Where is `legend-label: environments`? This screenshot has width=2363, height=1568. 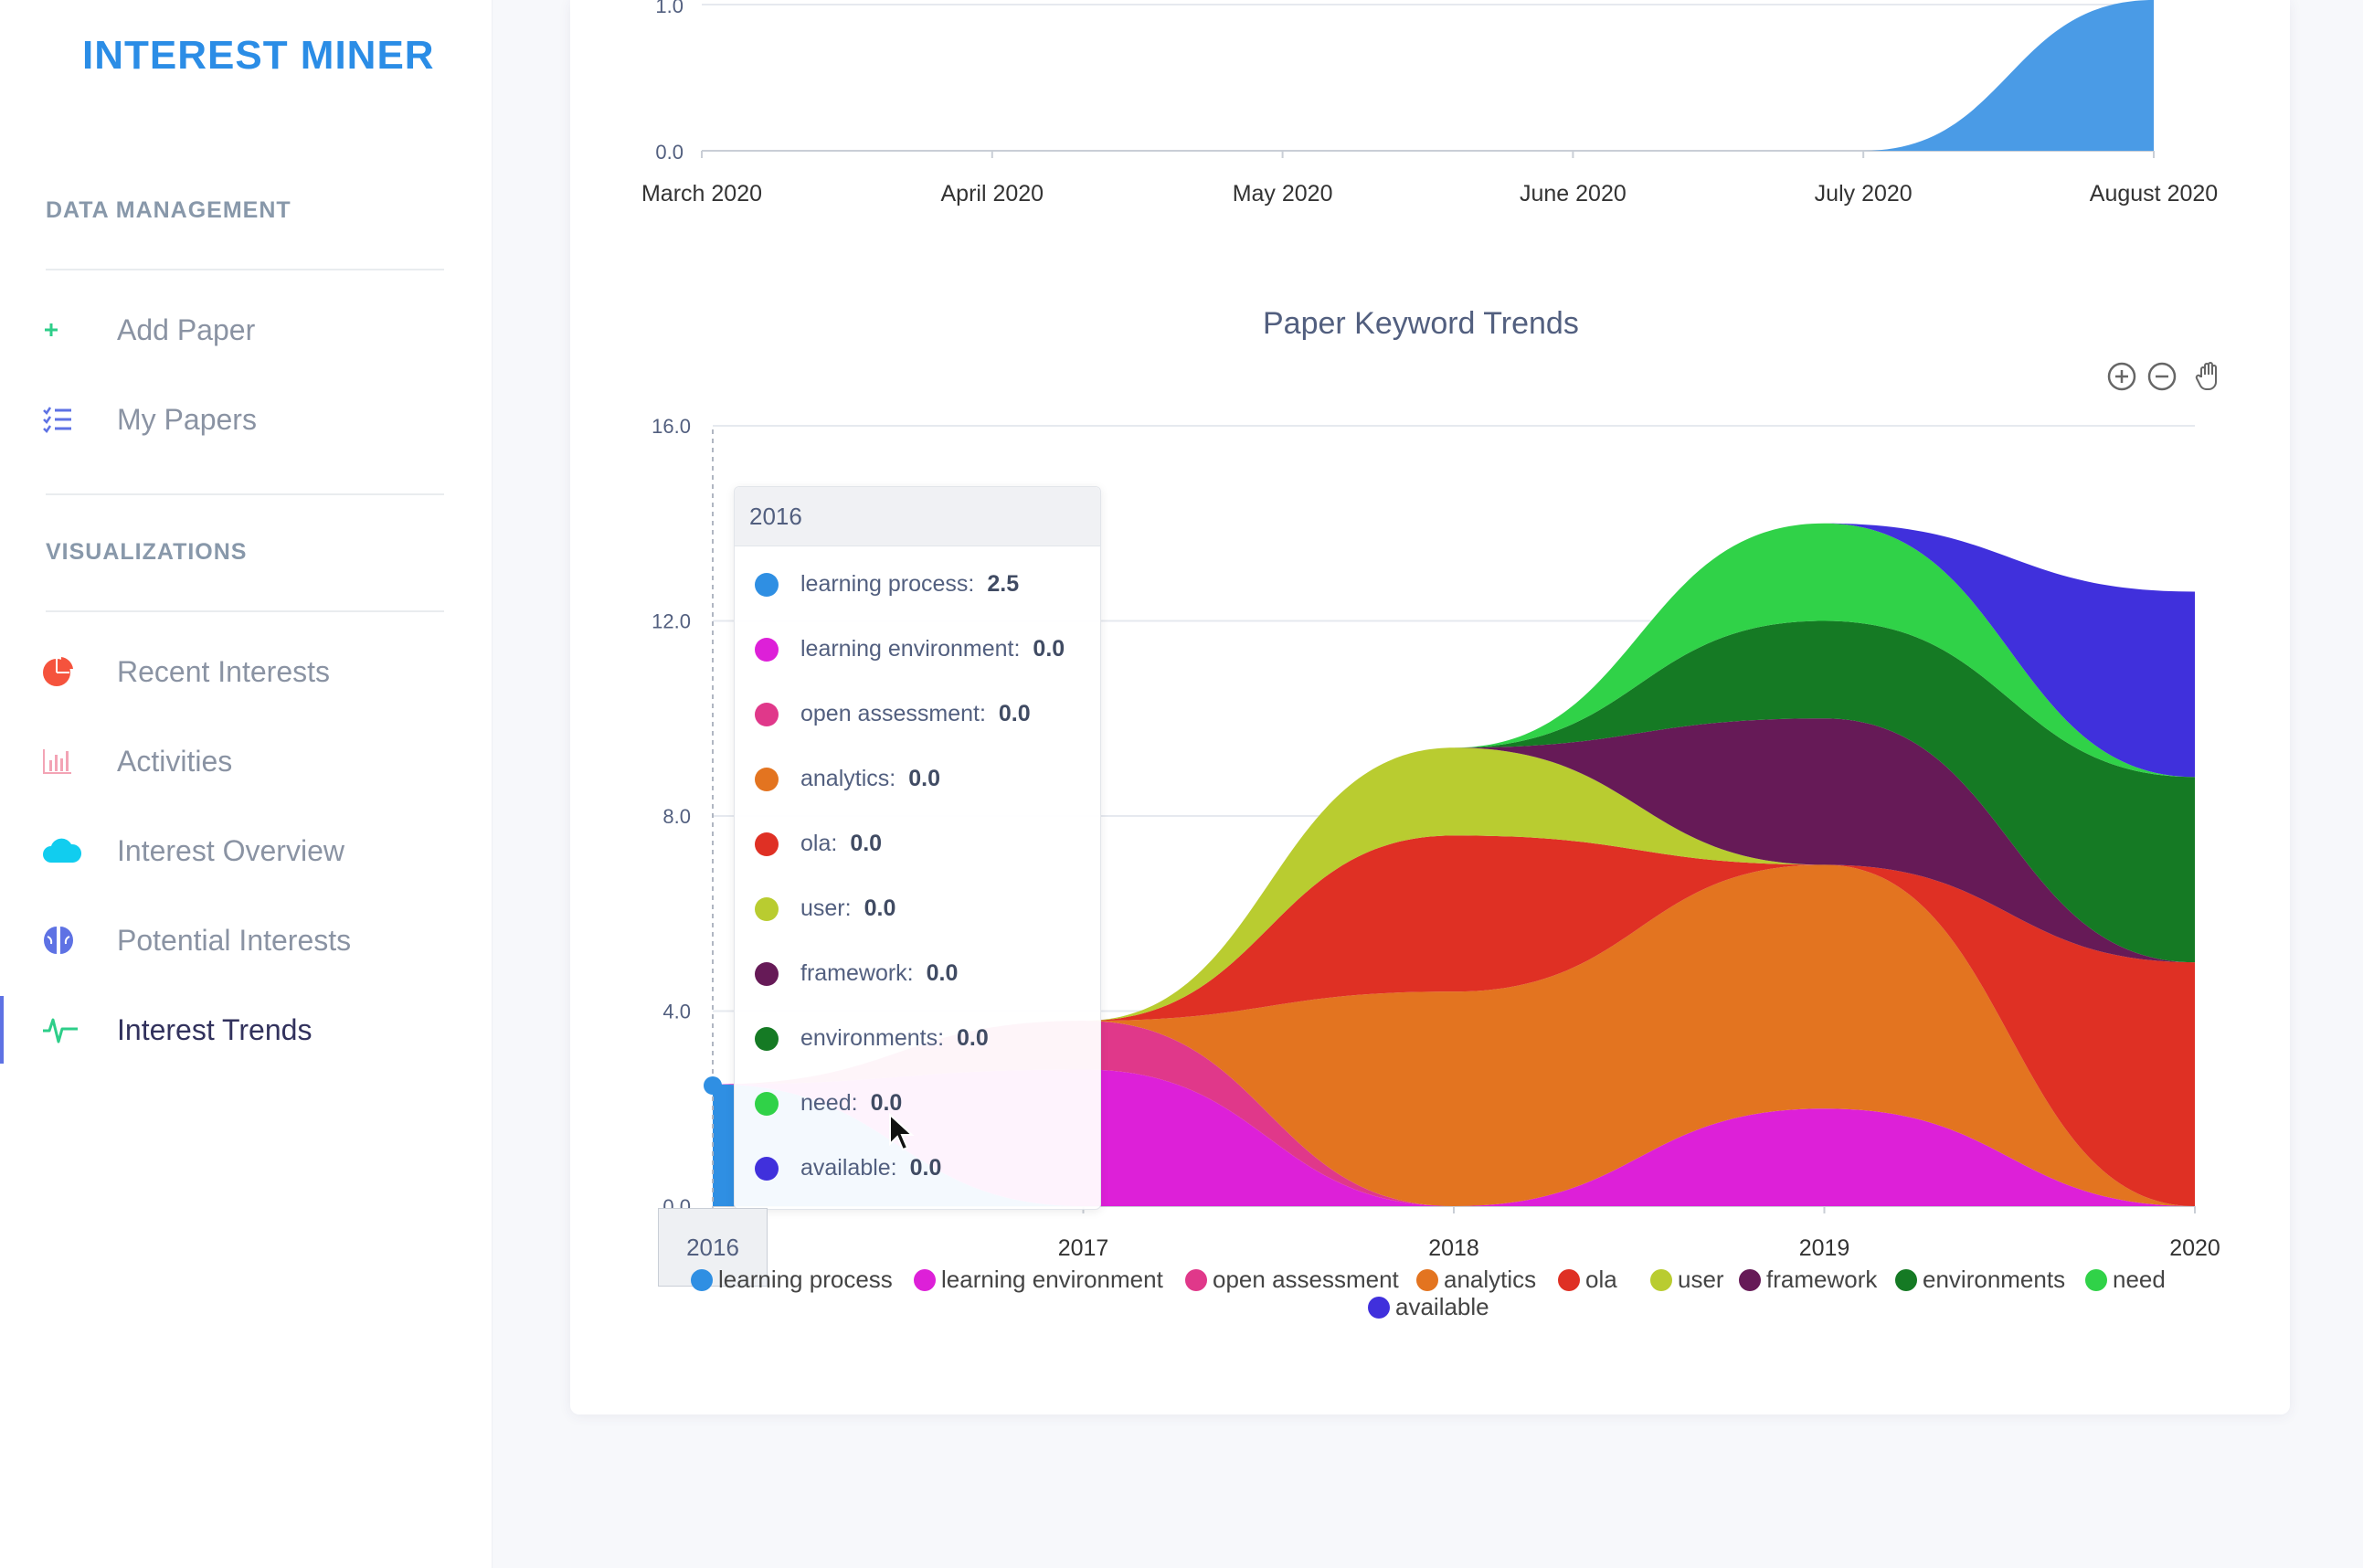
legend-label: environments is located at coordinates (1994, 1280).